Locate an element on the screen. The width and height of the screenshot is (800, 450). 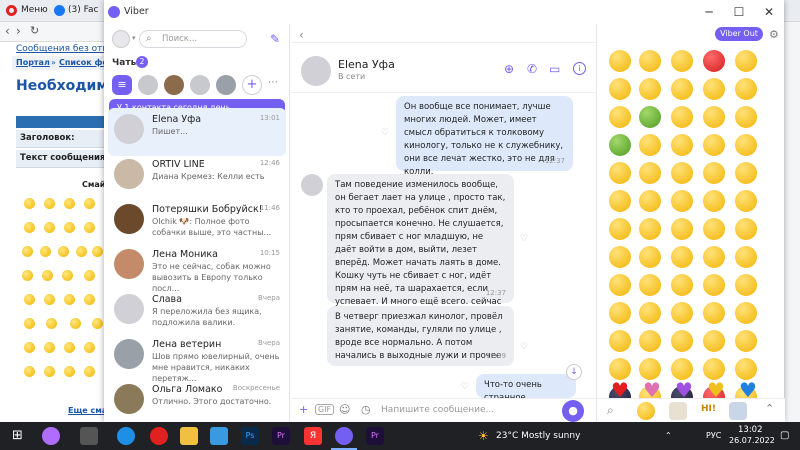
alice-assistant-icon is located at coordinates (51, 436).